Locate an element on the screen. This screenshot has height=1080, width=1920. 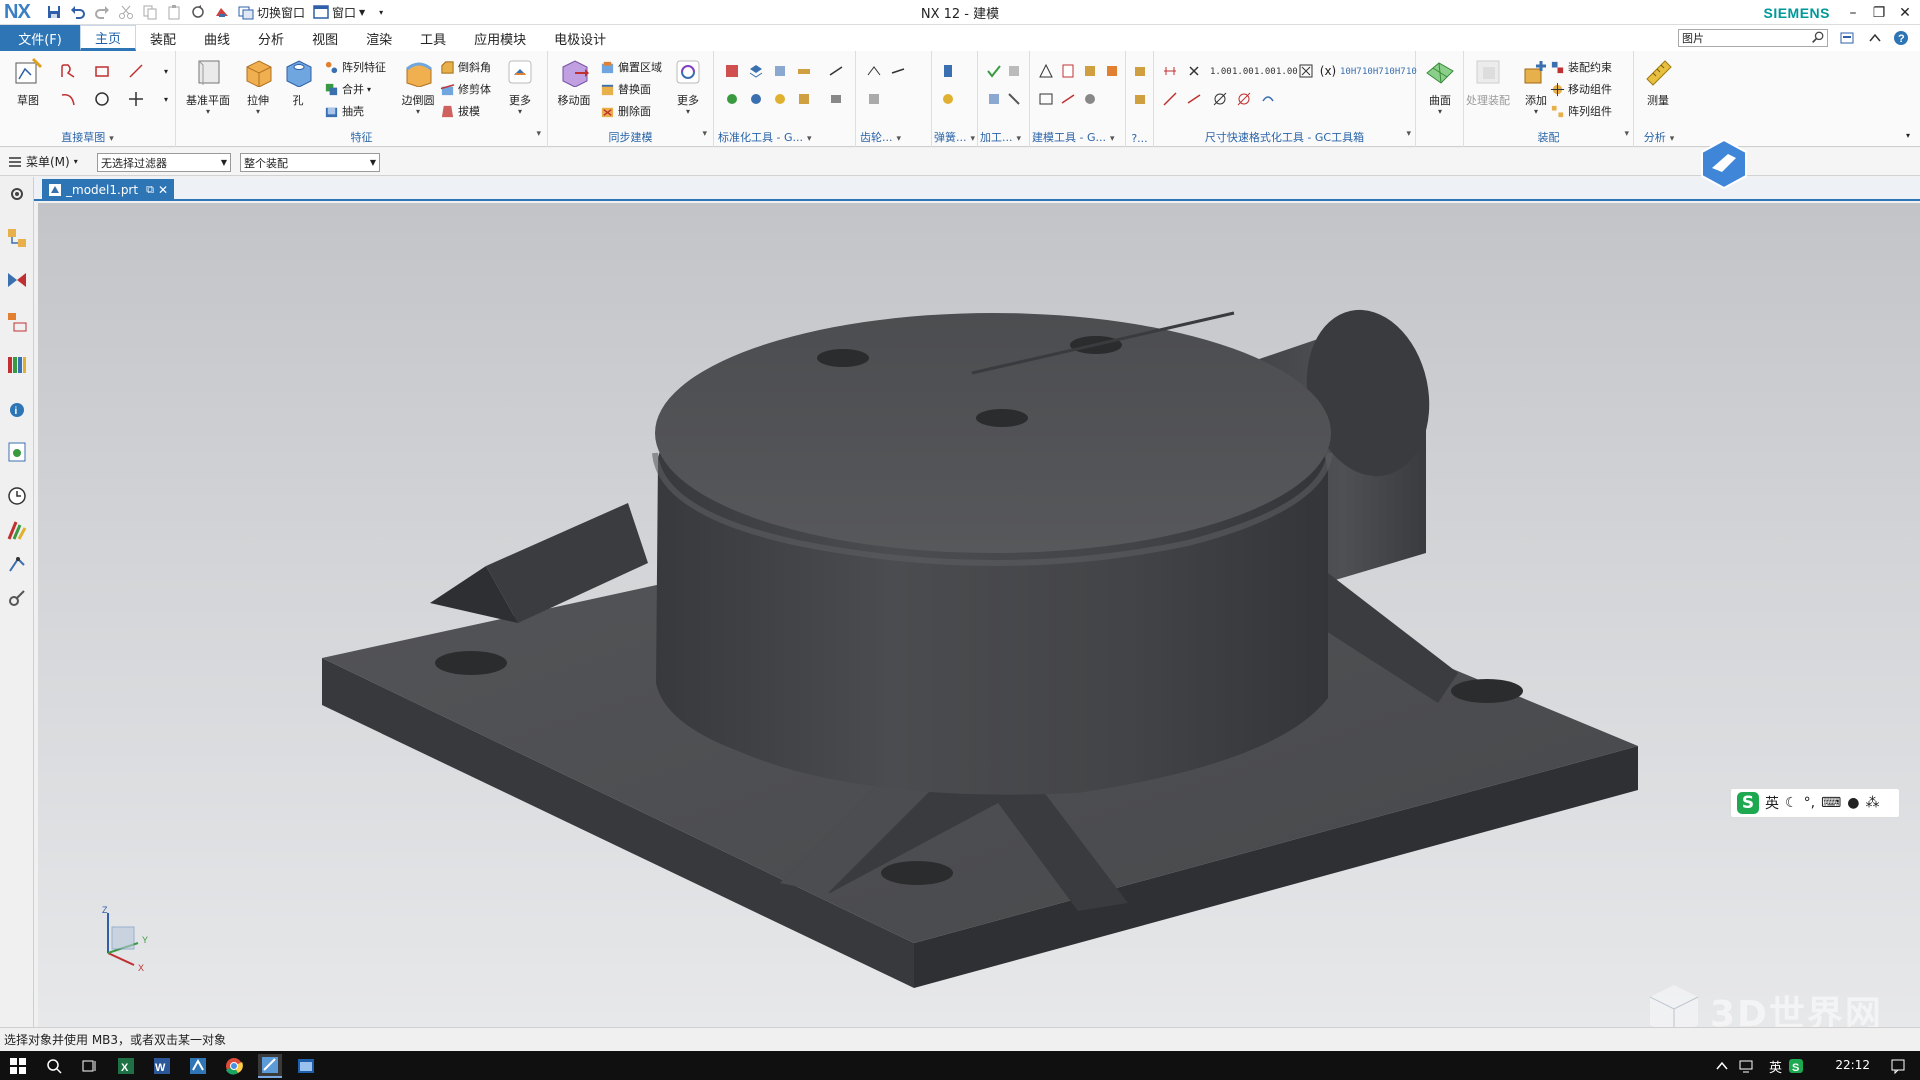
model-tool-3-icon is located at coordinates (1046, 99).